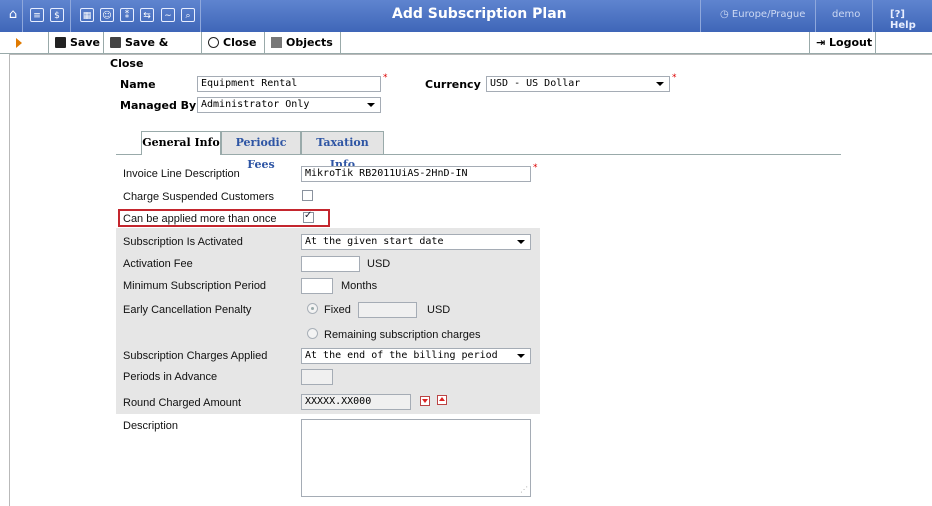 This screenshot has height=506, width=932. I want to click on save-button: Save, so click(76, 42).